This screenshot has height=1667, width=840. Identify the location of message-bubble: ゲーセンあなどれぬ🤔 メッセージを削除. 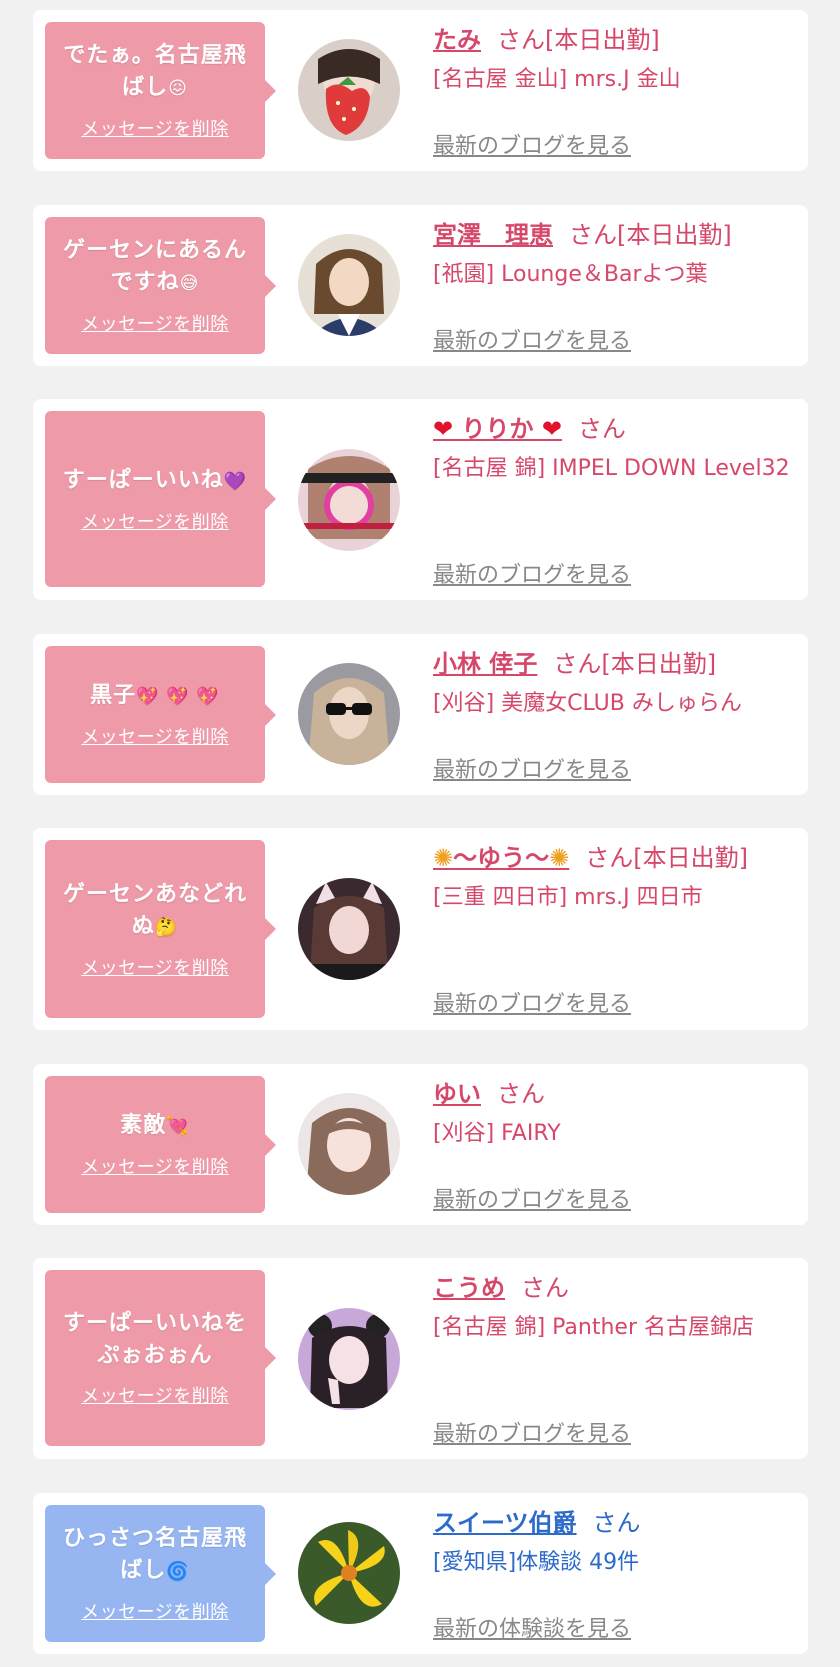
(160, 929).